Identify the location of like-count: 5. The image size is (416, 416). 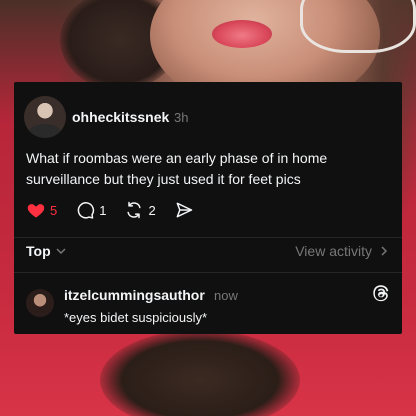
(54, 210).